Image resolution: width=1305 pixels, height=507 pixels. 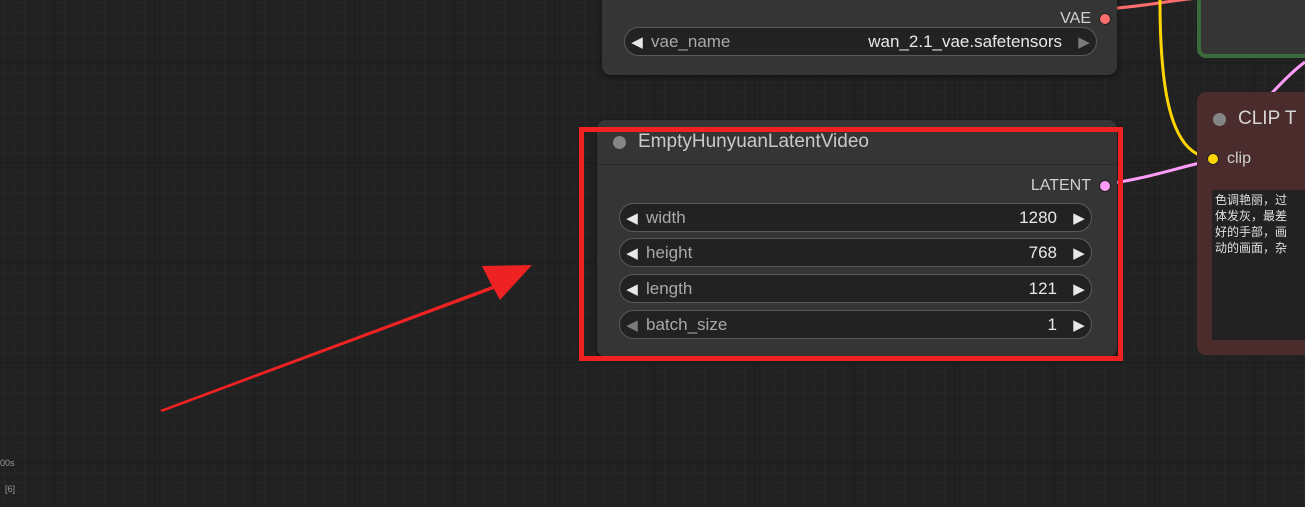 What do you see at coordinates (1258, 265) in the screenshot?
I see `prompt-textarea: 色调艳丽，过 体发灰，最差 好的手部，画 动的画面，杂` at bounding box center [1258, 265].